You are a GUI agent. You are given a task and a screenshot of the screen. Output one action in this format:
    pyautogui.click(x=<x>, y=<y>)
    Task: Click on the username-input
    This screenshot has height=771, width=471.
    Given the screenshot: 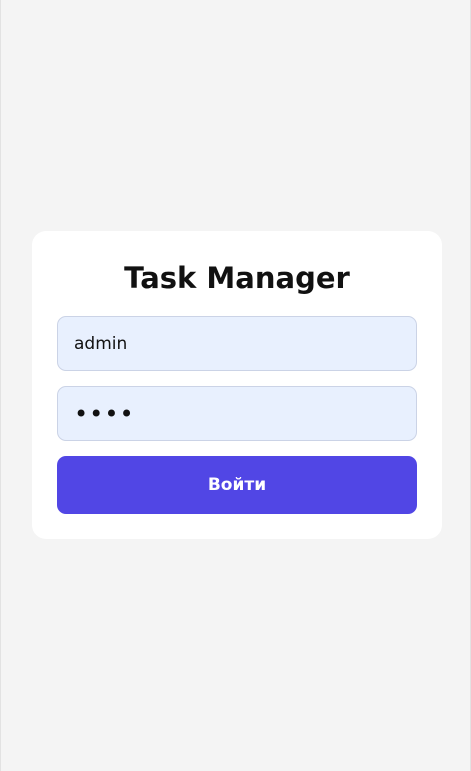 What is the action you would take?
    pyautogui.click(x=237, y=343)
    